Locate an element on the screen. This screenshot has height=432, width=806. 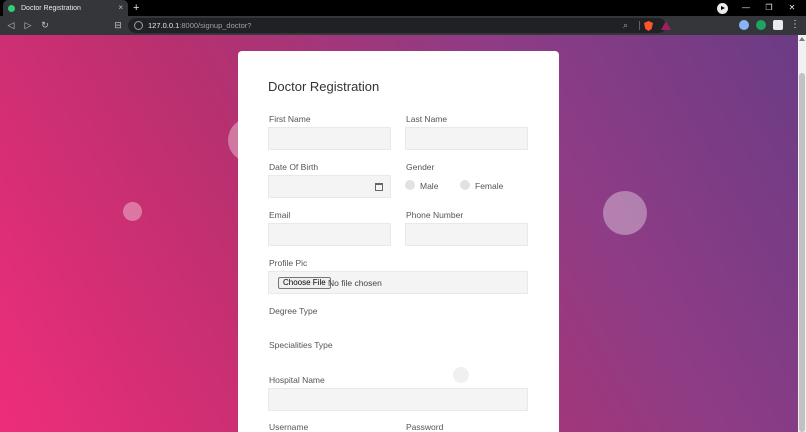
bookmark-icon: ⊟ is located at coordinates (118, 25).